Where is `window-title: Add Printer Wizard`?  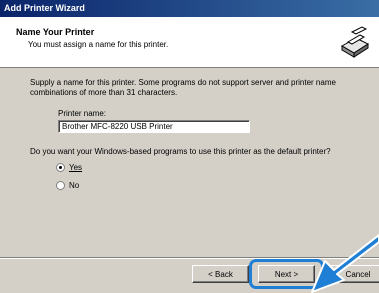 window-title: Add Printer Wizard is located at coordinates (44, 8).